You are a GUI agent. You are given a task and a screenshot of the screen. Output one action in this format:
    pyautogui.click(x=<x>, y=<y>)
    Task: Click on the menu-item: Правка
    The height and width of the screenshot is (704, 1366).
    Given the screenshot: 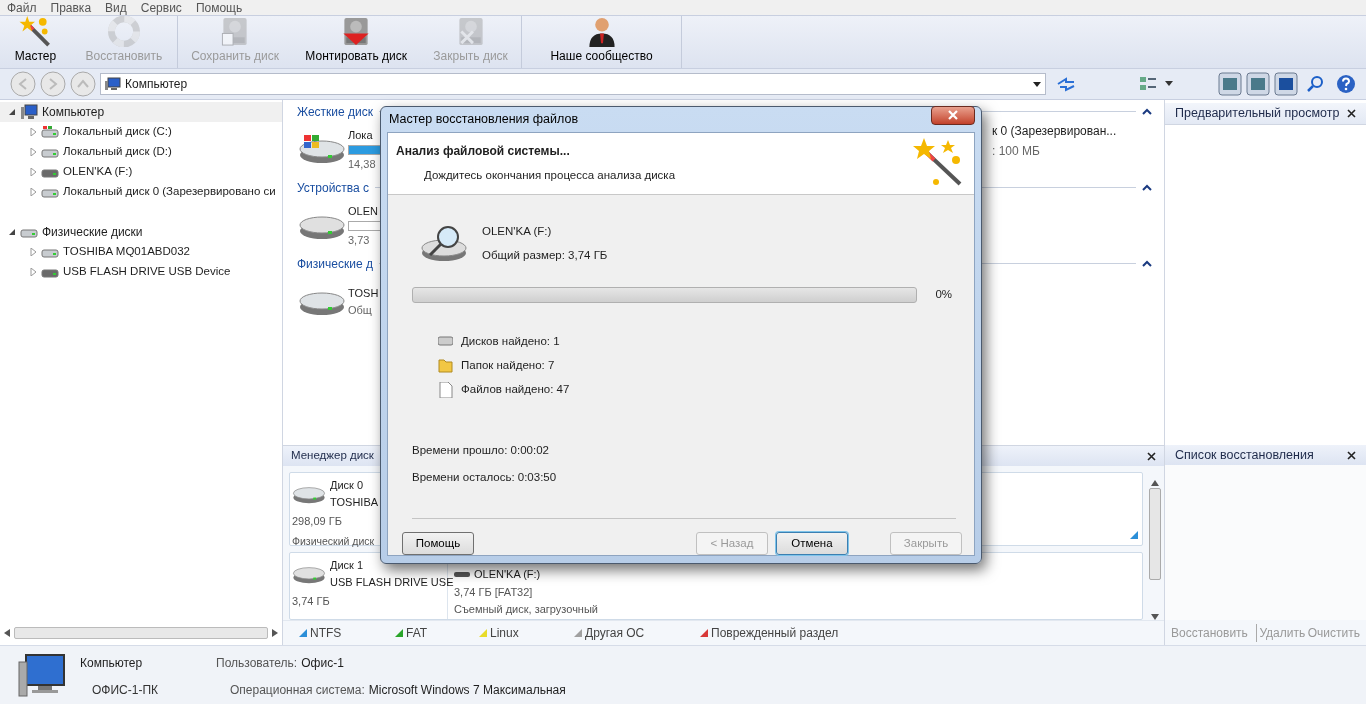 What is the action you would take?
    pyautogui.click(x=71, y=7)
    